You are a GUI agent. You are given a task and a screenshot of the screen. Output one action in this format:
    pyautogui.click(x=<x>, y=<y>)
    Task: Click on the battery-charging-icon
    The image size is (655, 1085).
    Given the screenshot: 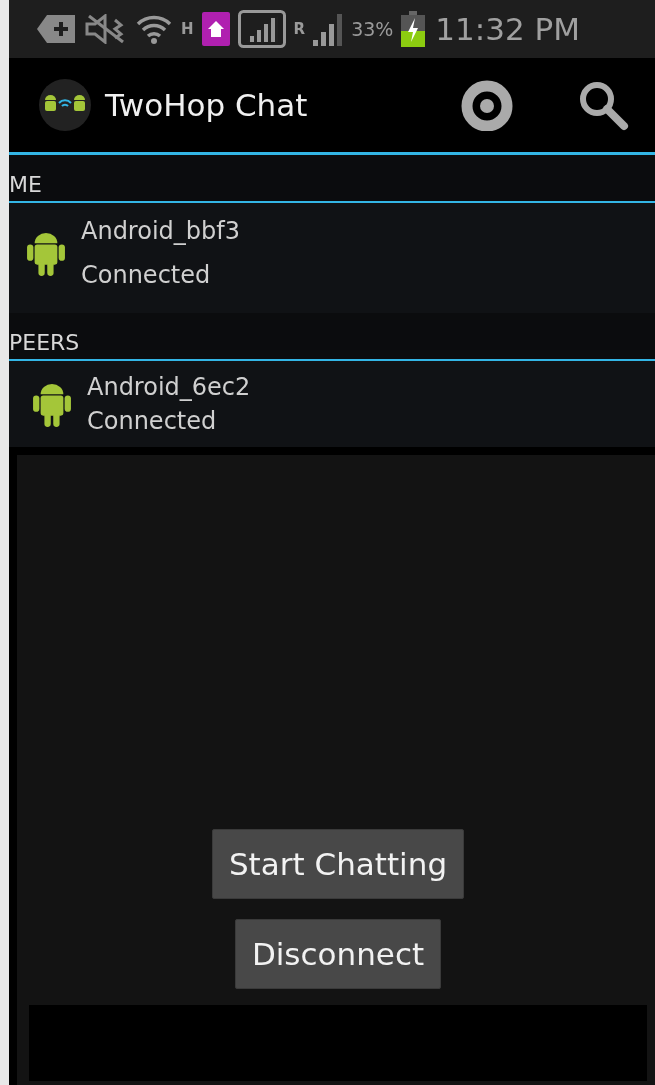 What is the action you would take?
    pyautogui.click(x=413, y=29)
    